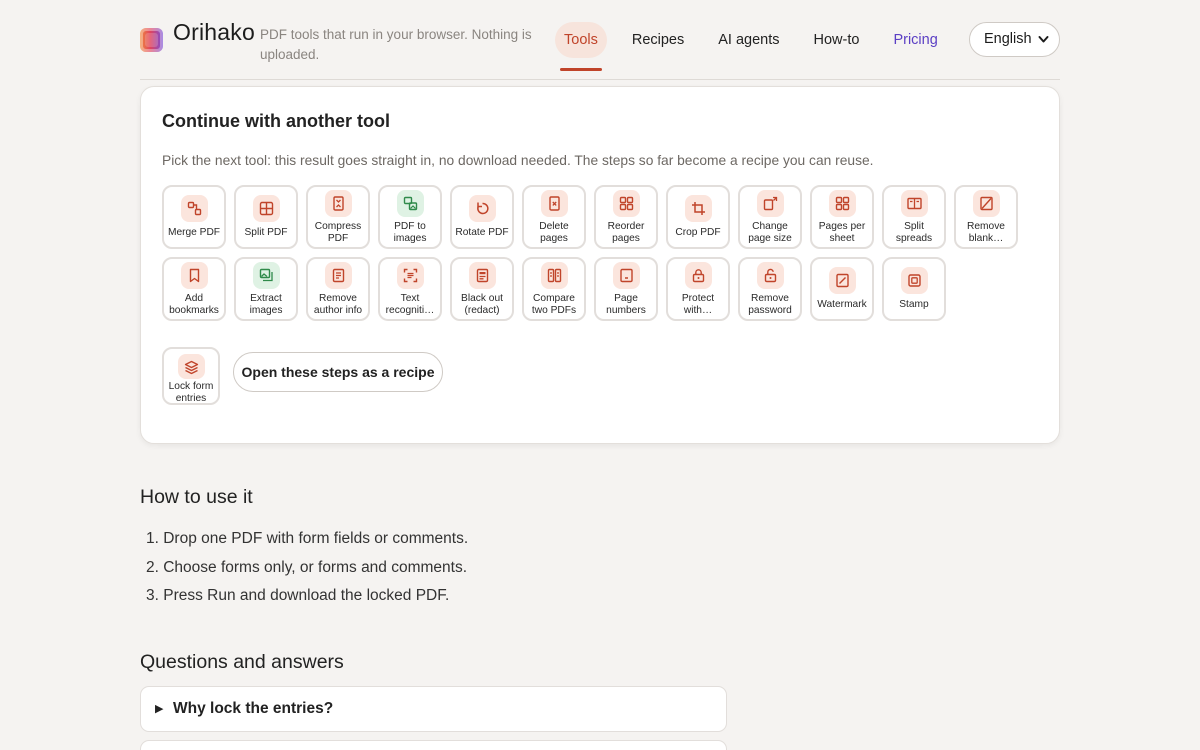  I want to click on tool-label: Page numbers, so click(626, 304).